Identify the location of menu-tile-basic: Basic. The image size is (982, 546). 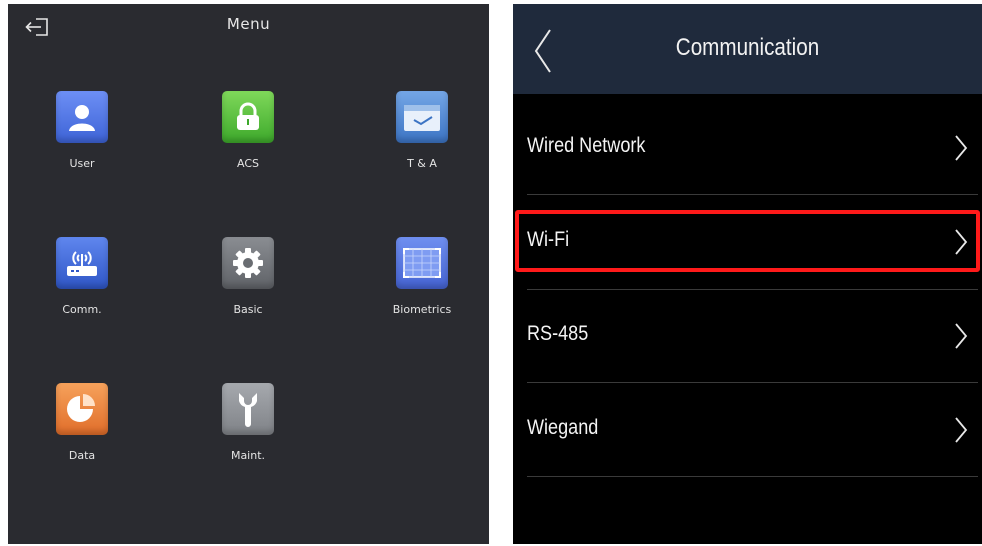
(248, 287).